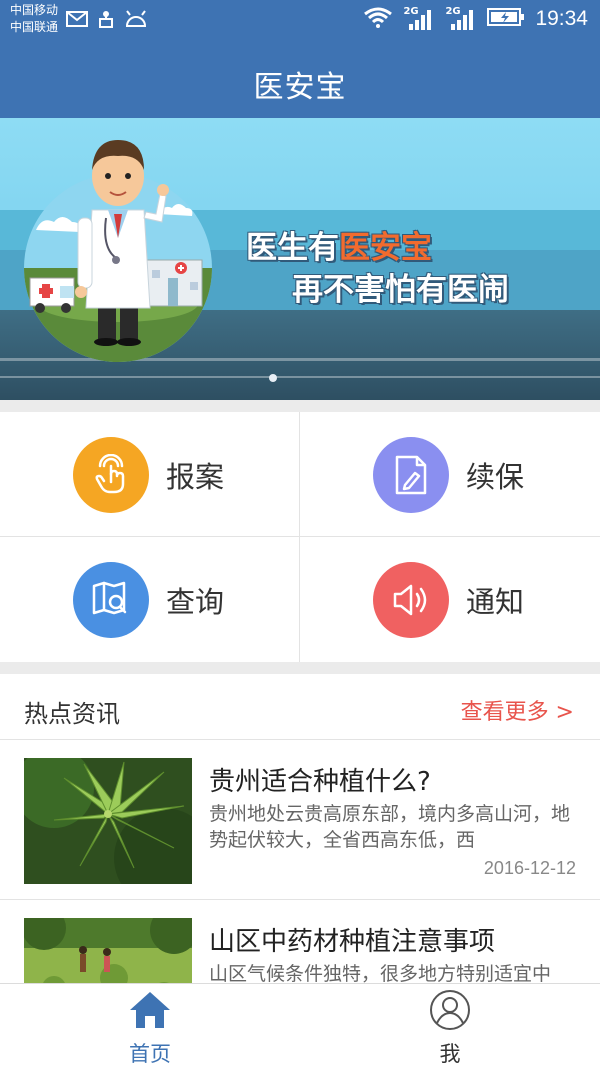  Describe the element at coordinates (150, 1054) in the screenshot. I see `nav-home-label: 首页` at that location.